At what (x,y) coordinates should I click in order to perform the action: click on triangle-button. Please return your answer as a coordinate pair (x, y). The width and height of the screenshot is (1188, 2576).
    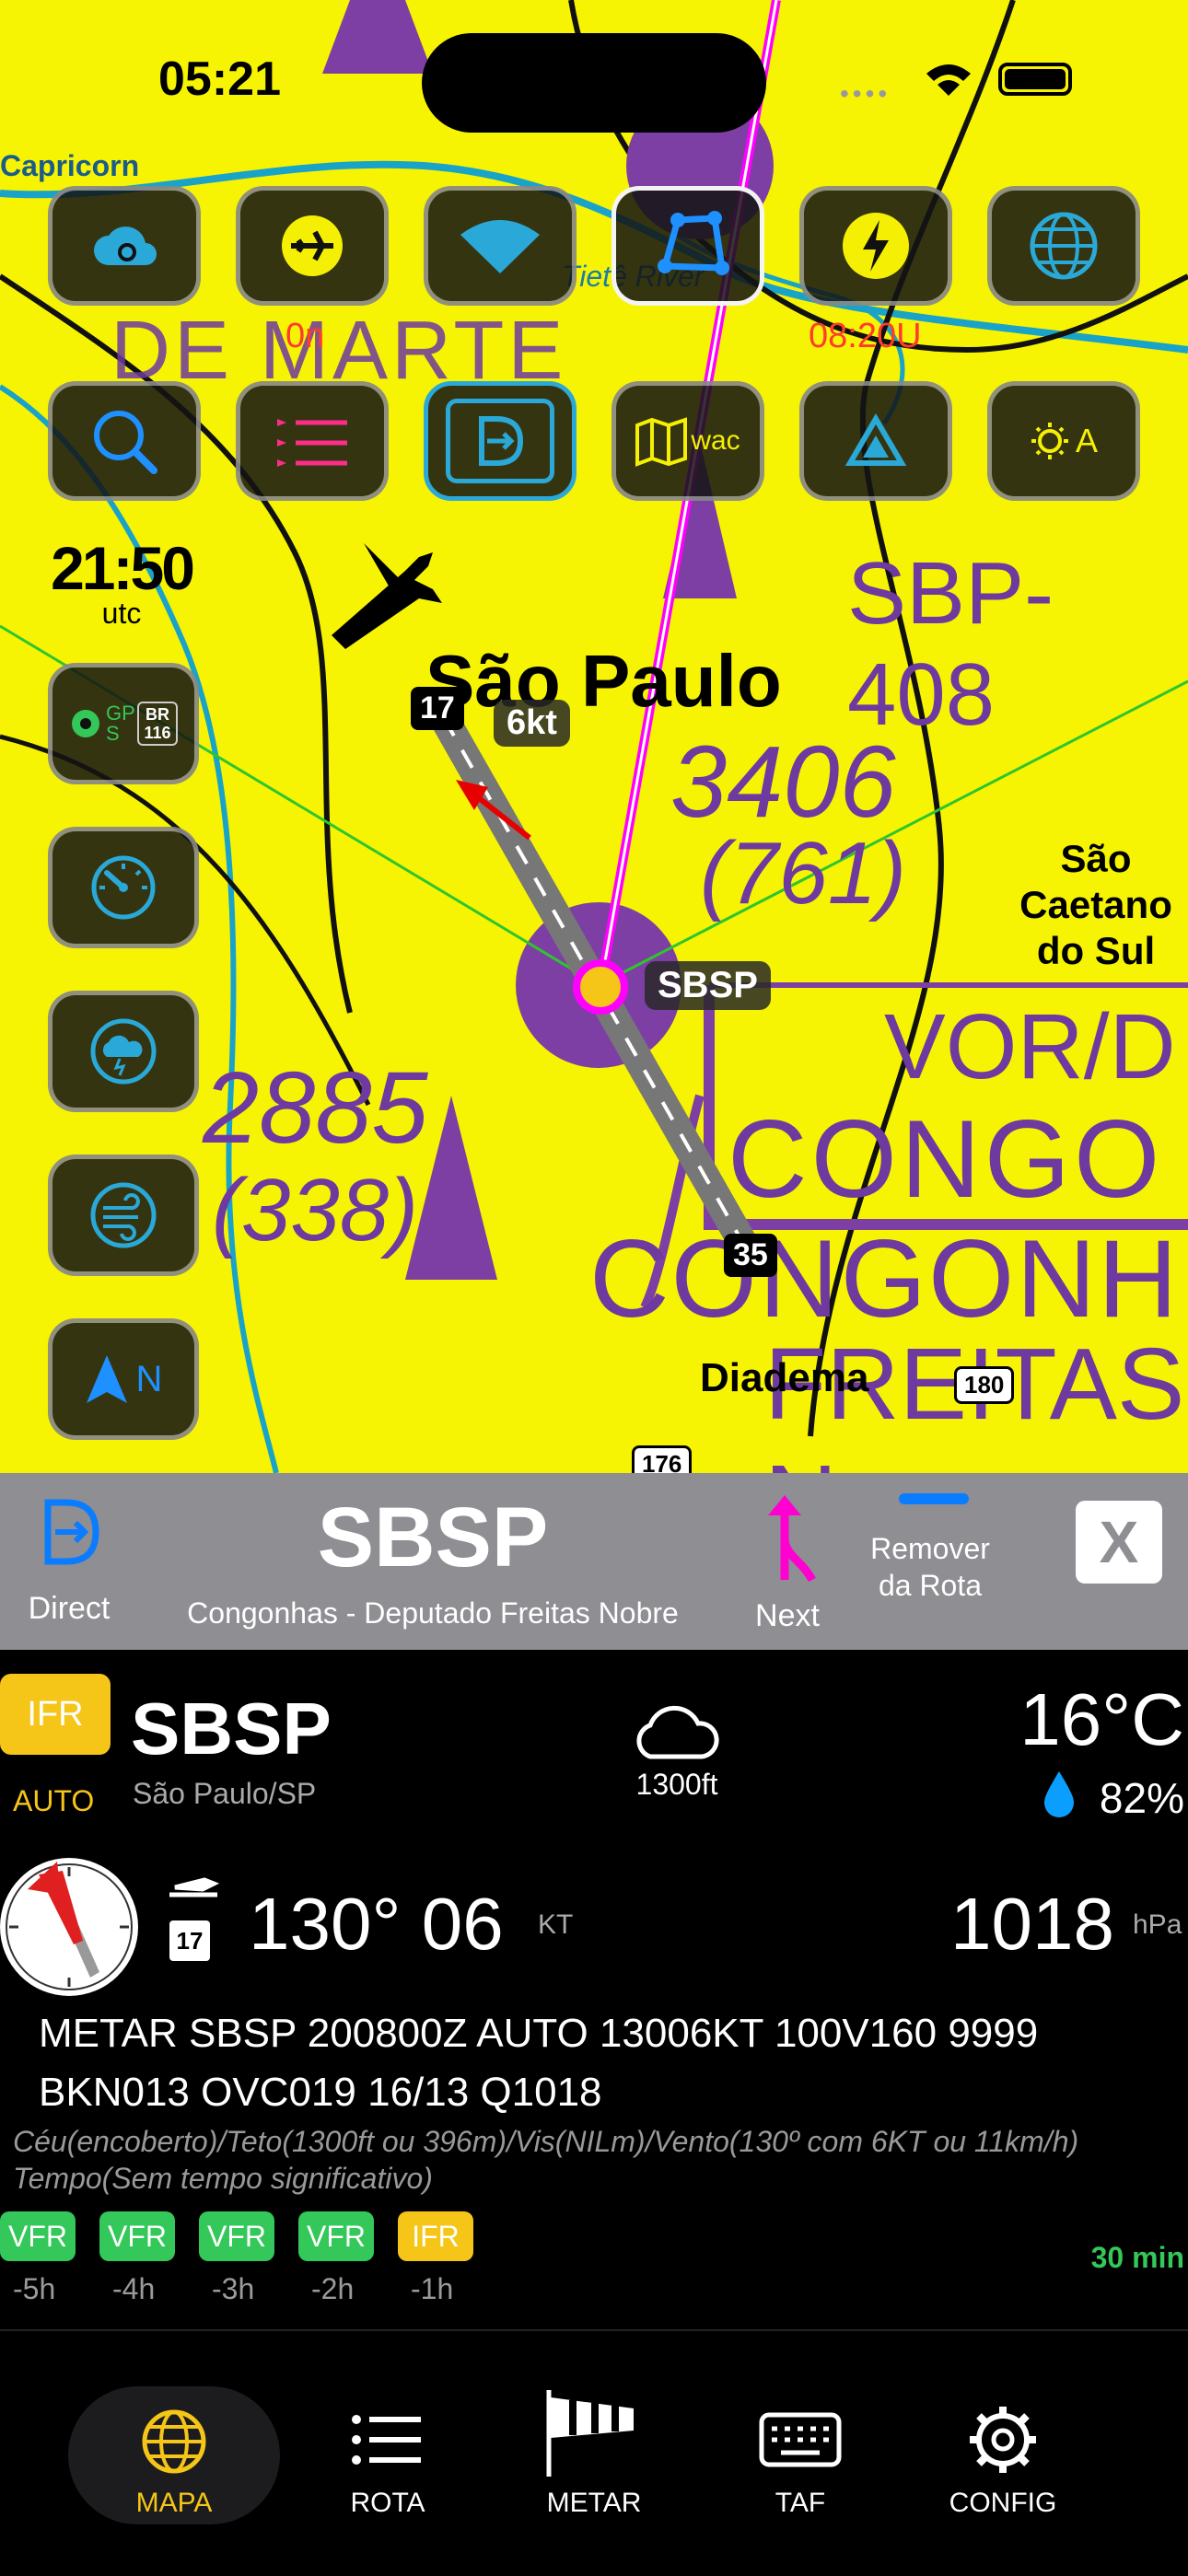
    Looking at the image, I should click on (875, 441).